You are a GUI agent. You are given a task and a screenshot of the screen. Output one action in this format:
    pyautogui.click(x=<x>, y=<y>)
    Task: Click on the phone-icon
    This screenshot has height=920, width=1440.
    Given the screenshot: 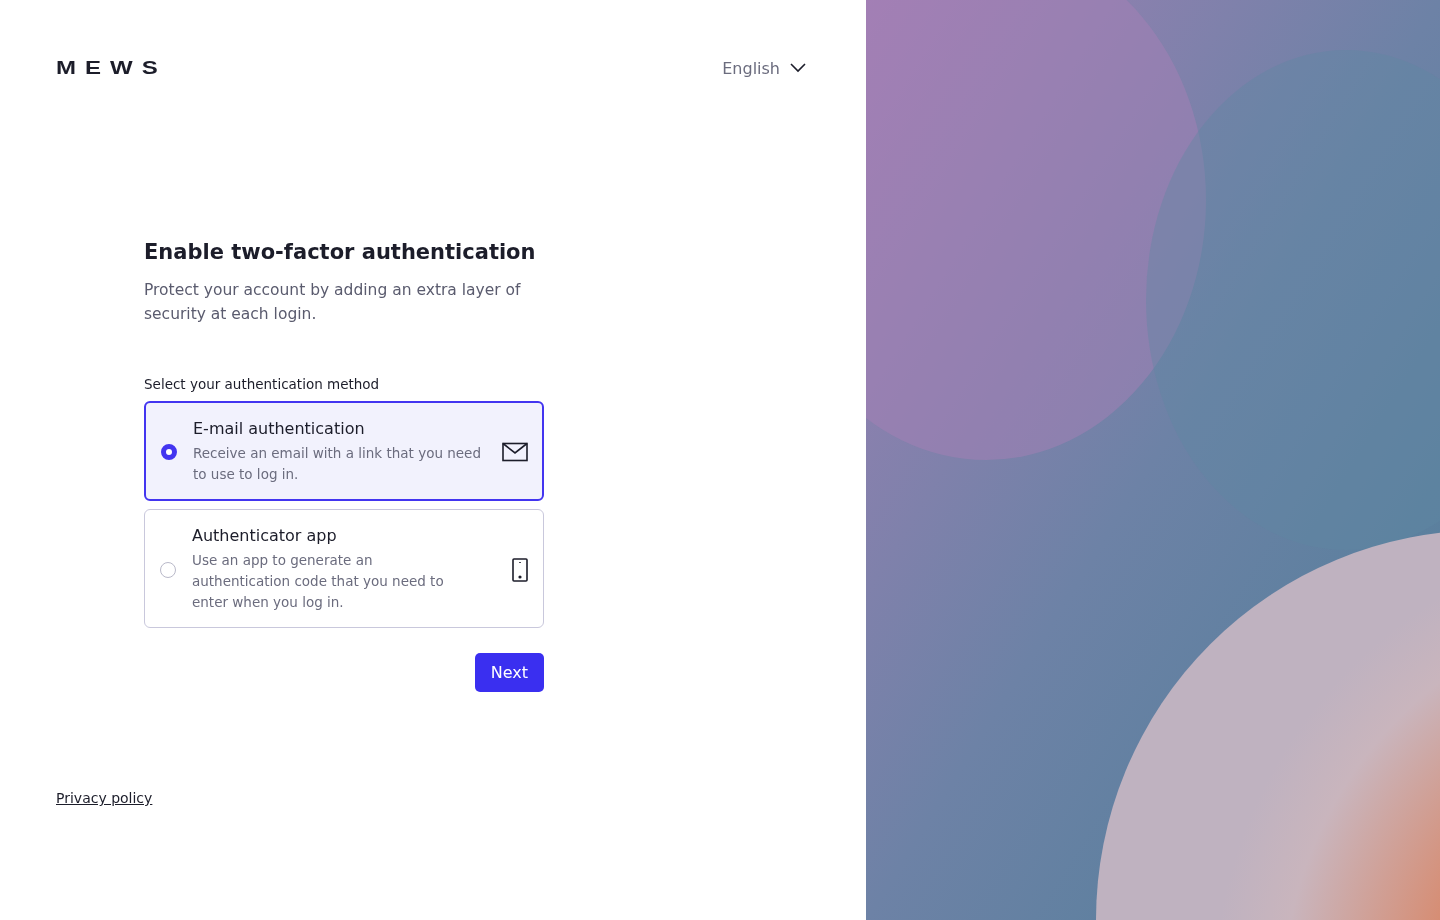 What is the action you would take?
    pyautogui.click(x=520, y=569)
    